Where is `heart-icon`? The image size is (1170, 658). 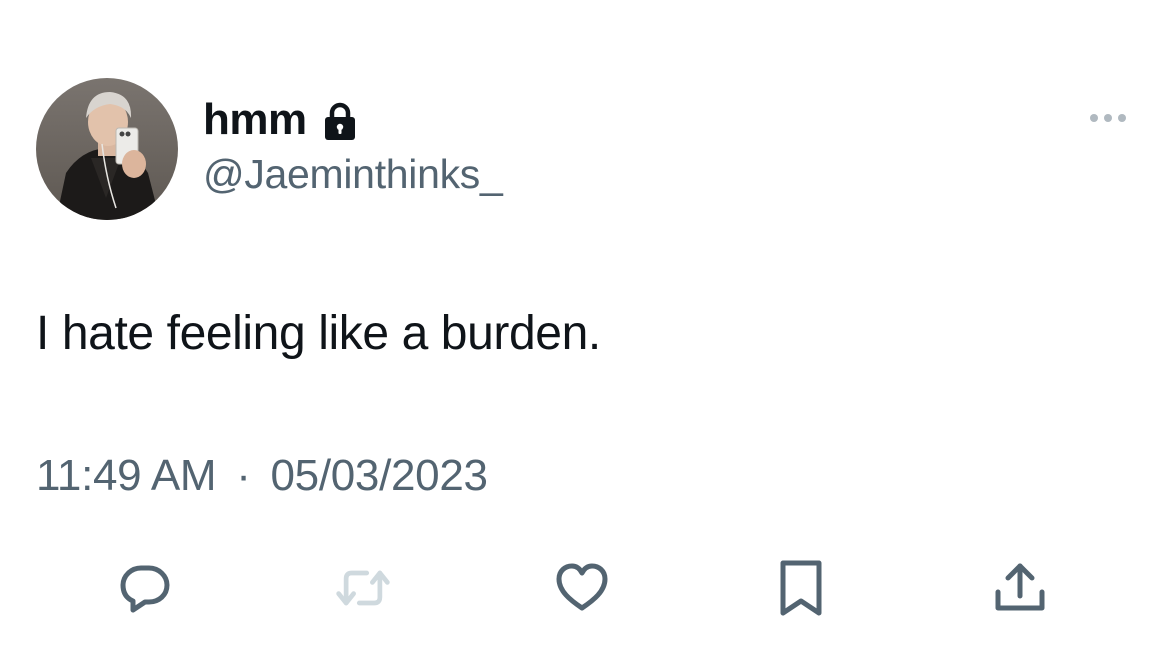
heart-icon is located at coordinates (582, 587).